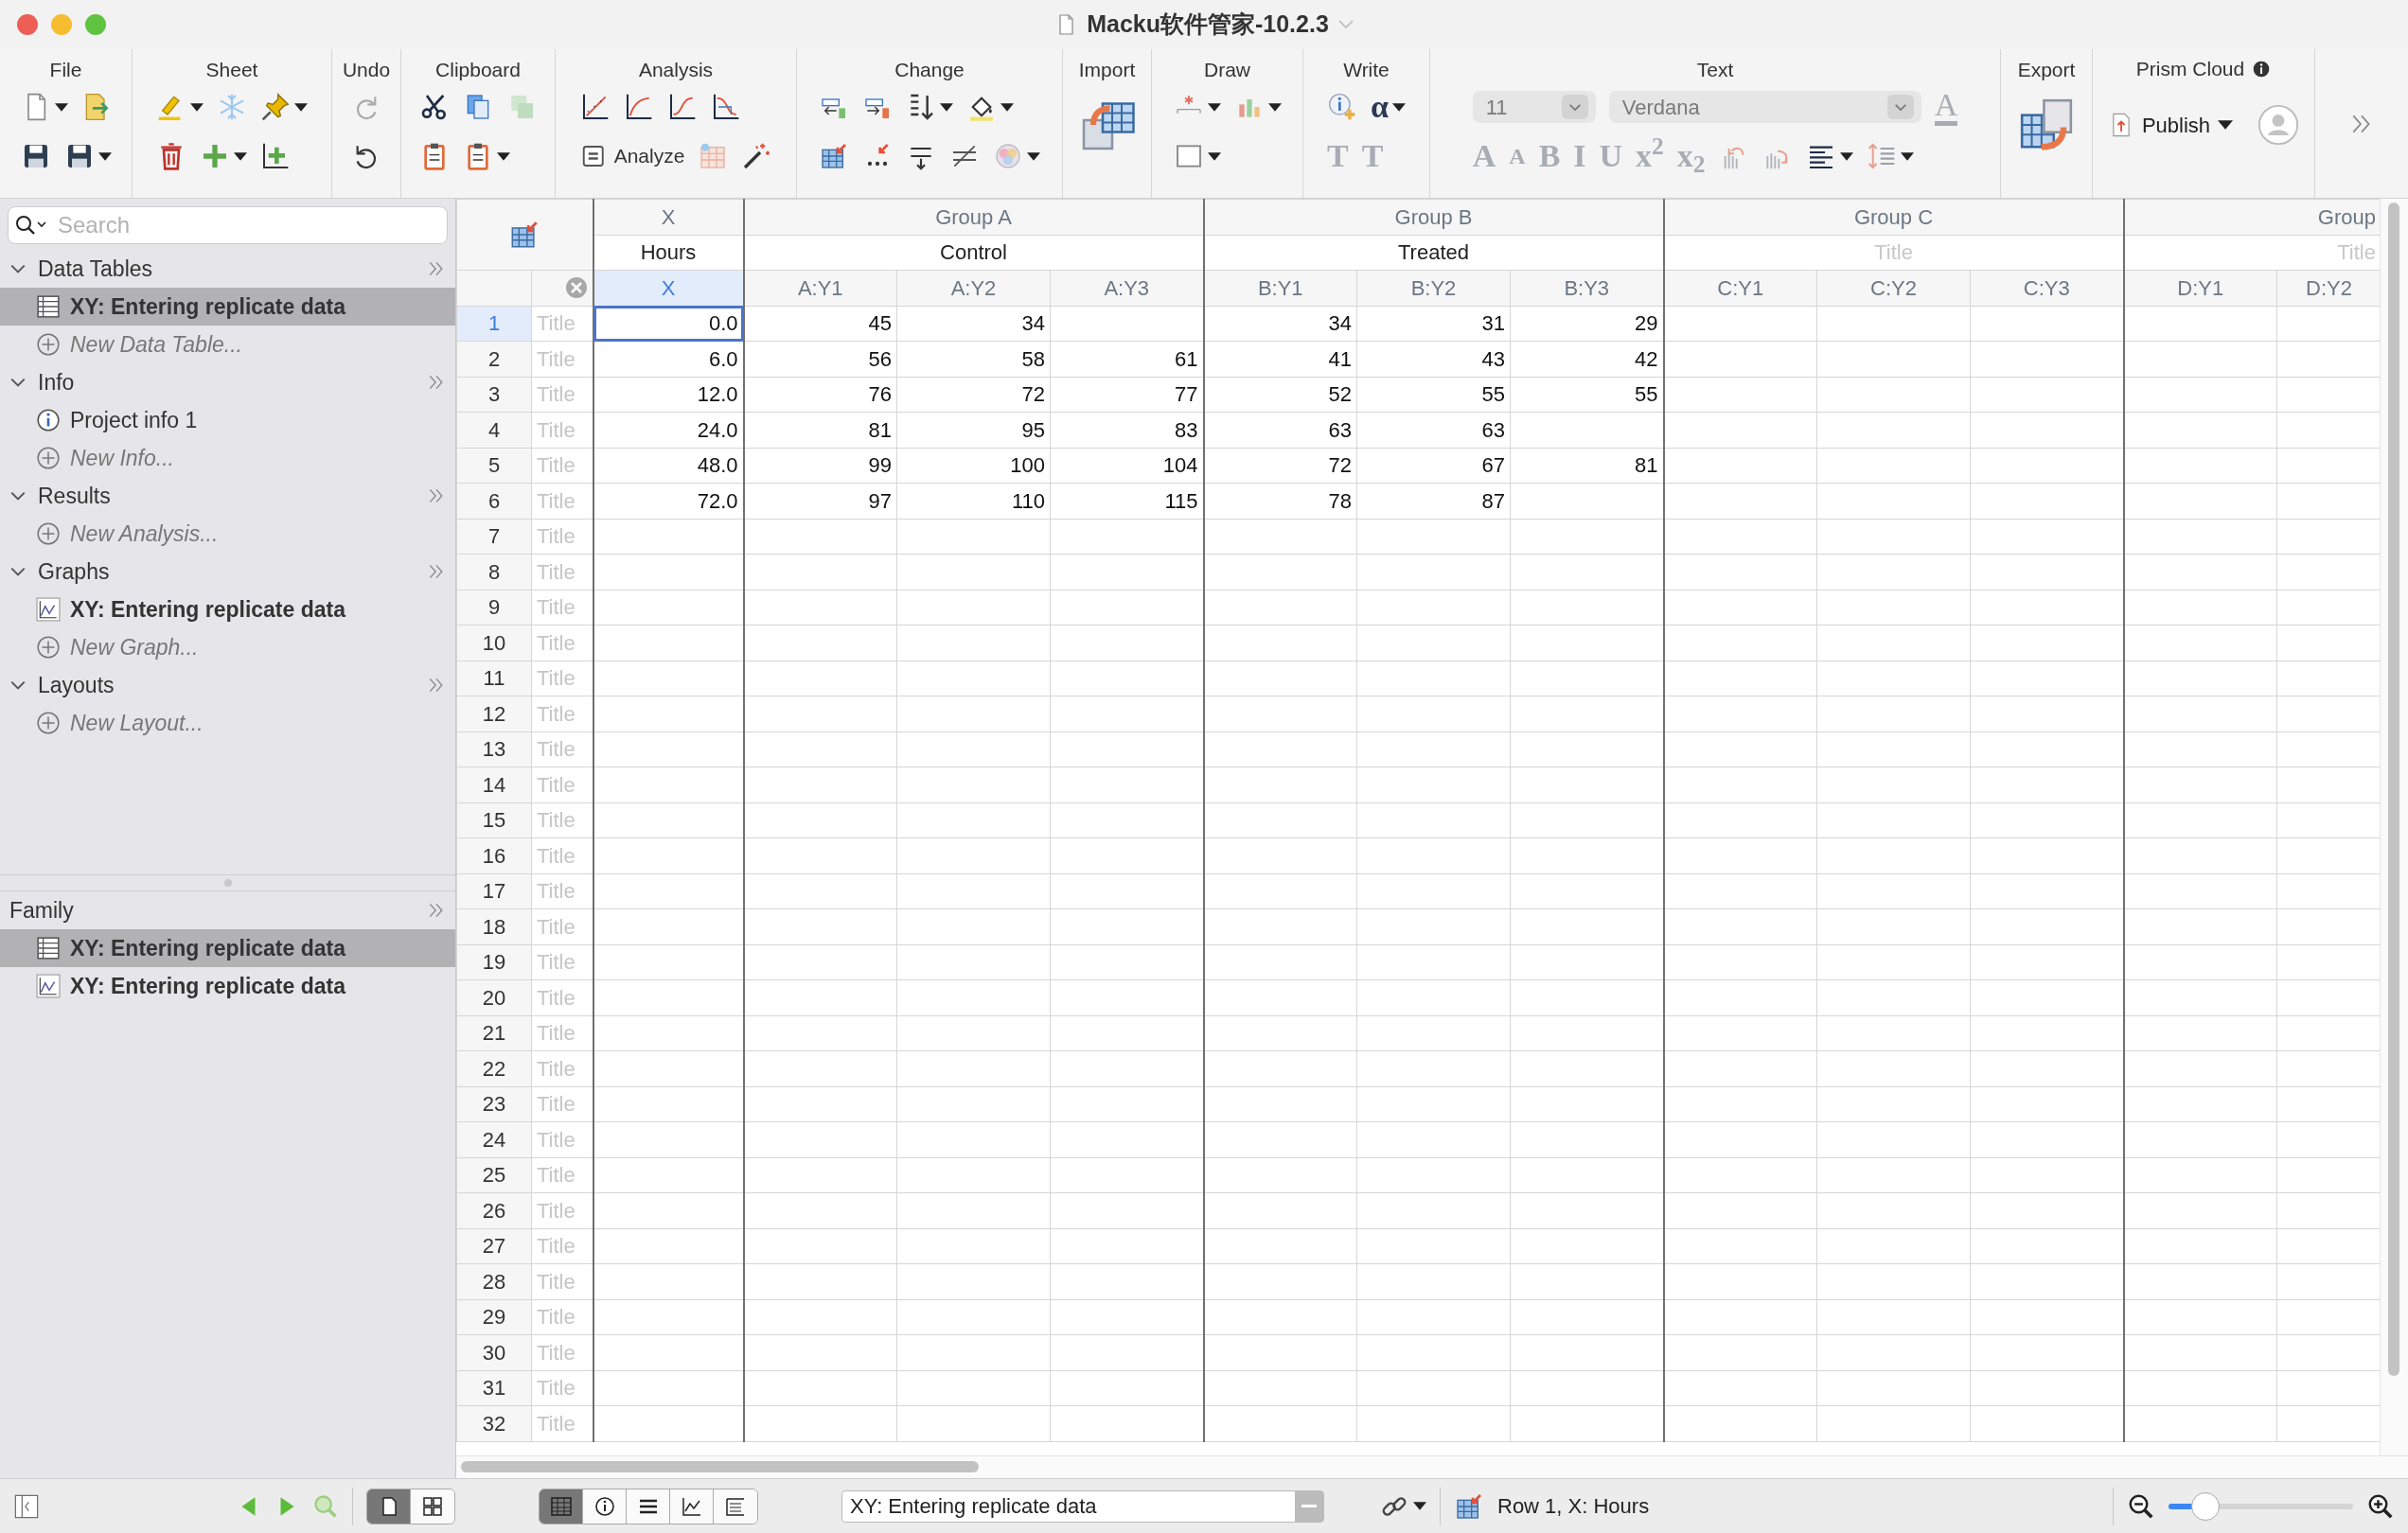  Describe the element at coordinates (632, 156) in the screenshot. I see `analyze-button: Analyze` at that location.